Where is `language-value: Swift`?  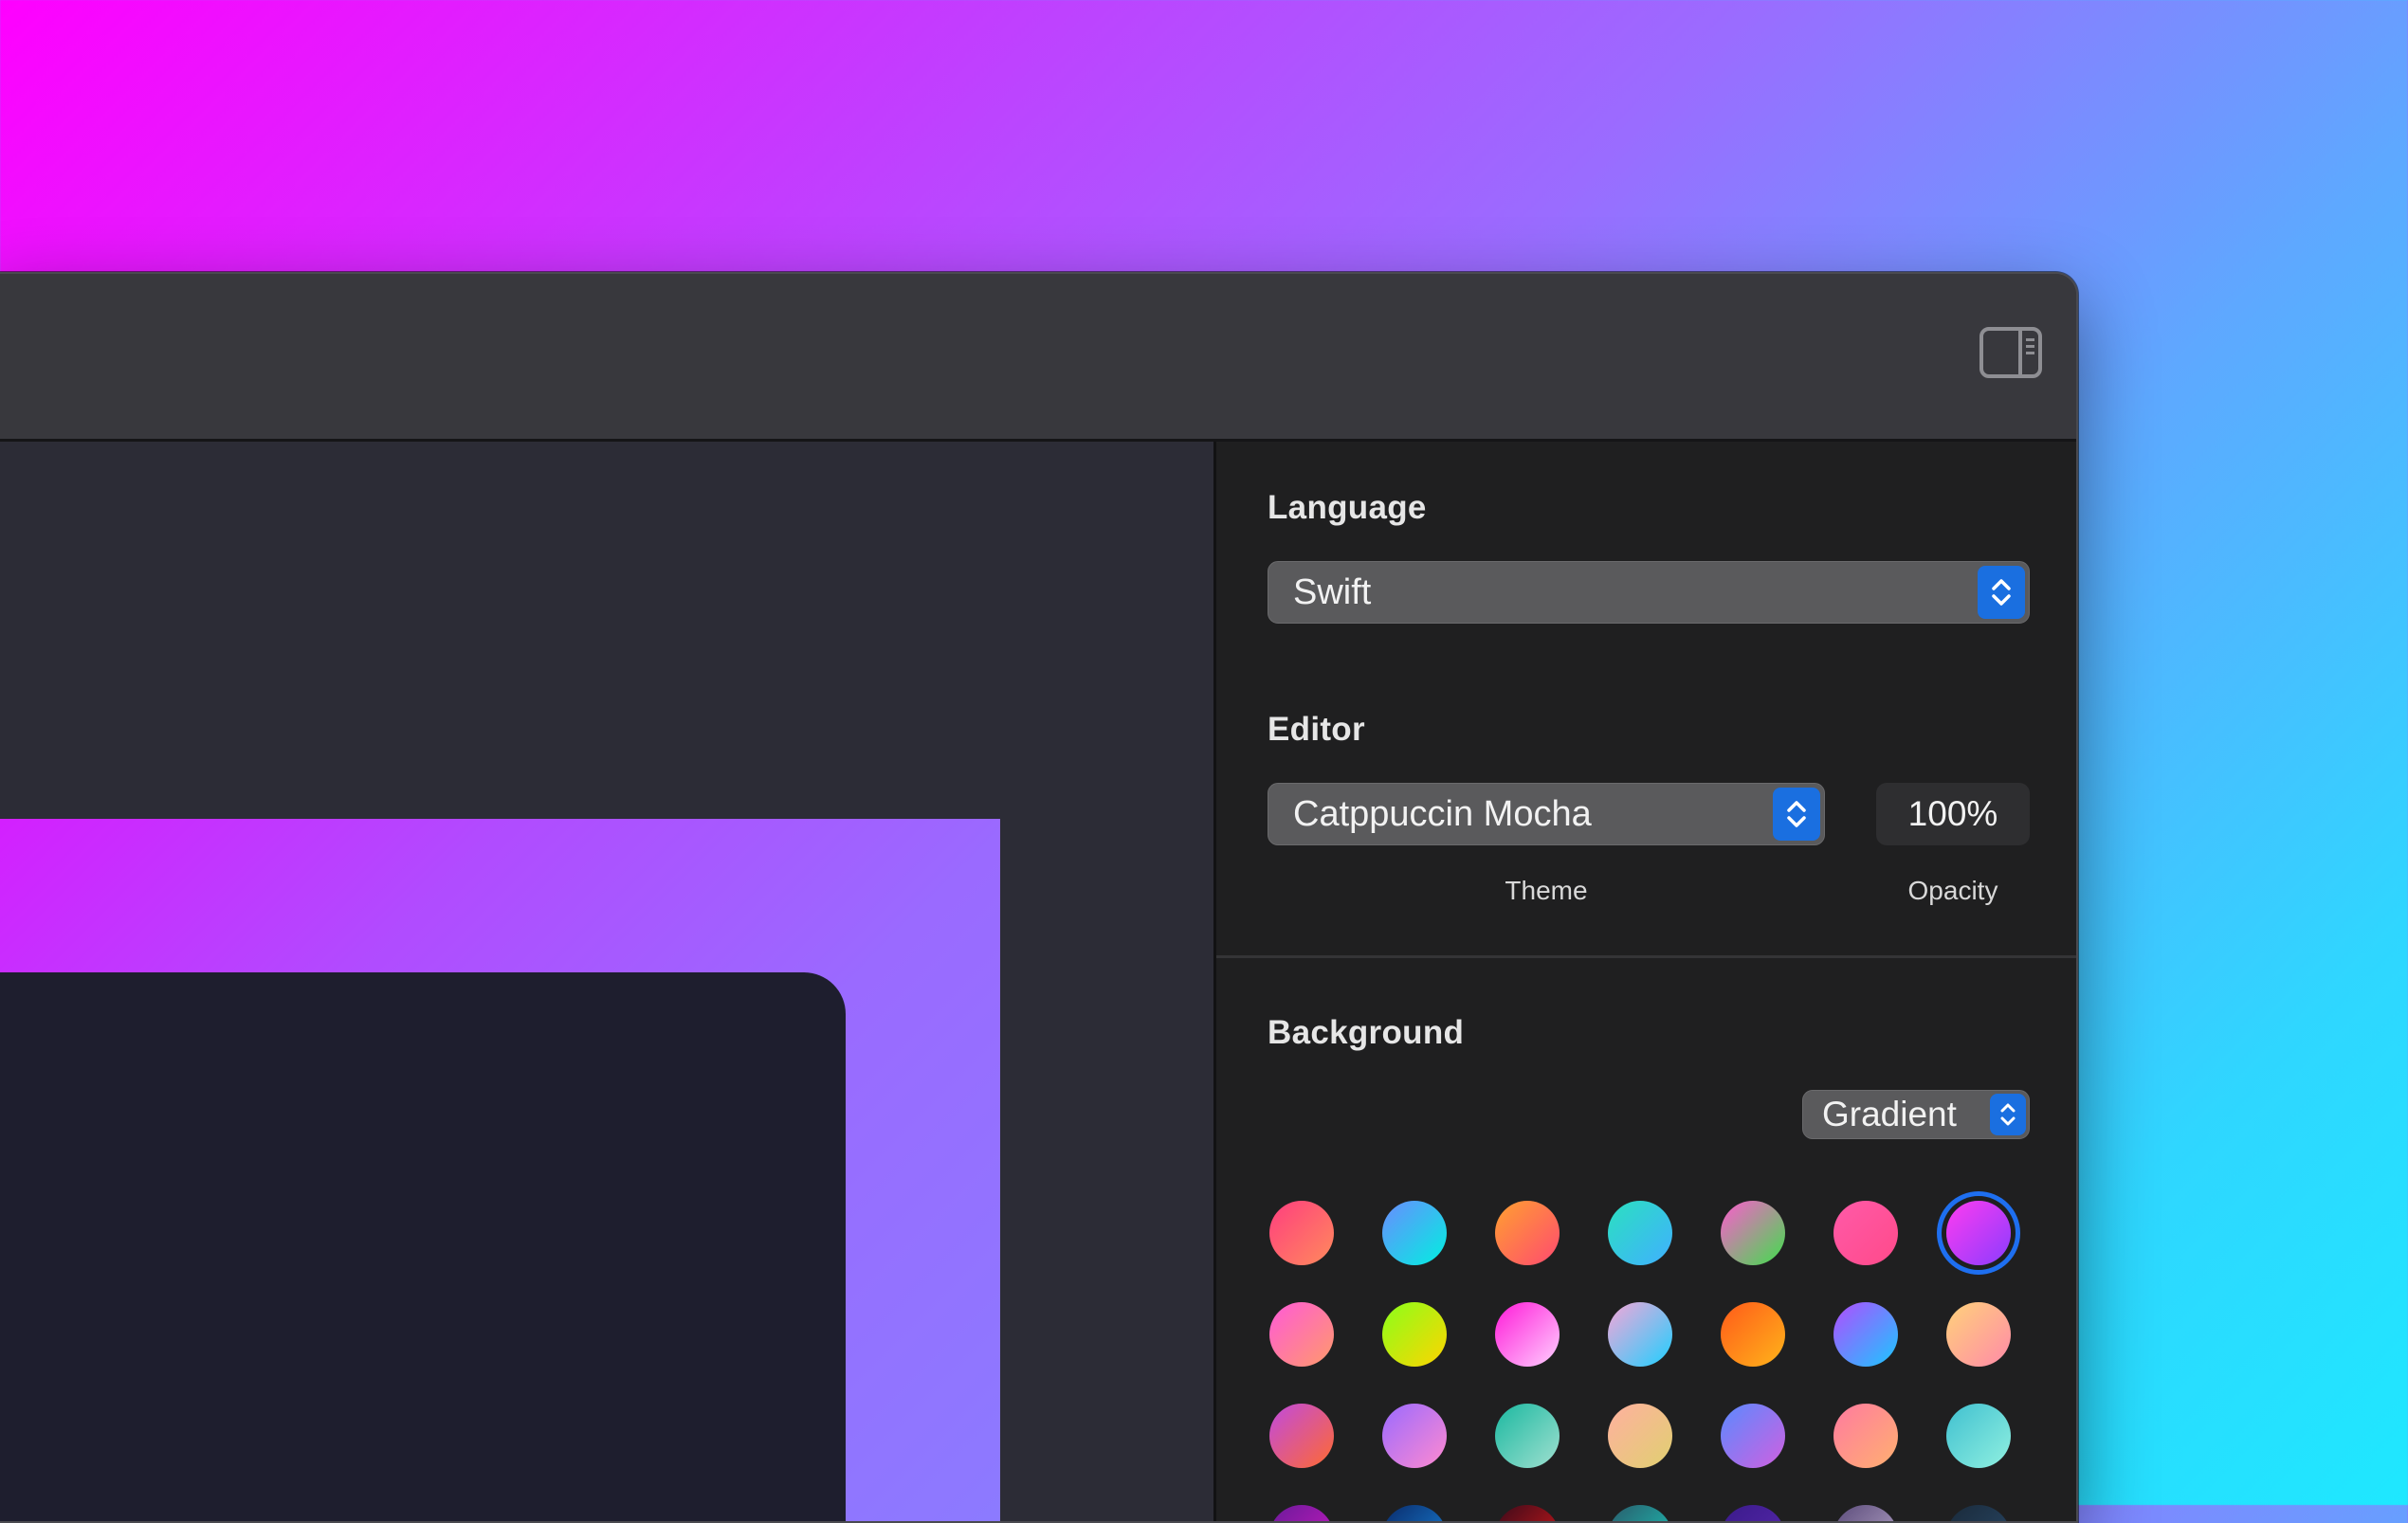 language-value: Swift is located at coordinates (1332, 592).